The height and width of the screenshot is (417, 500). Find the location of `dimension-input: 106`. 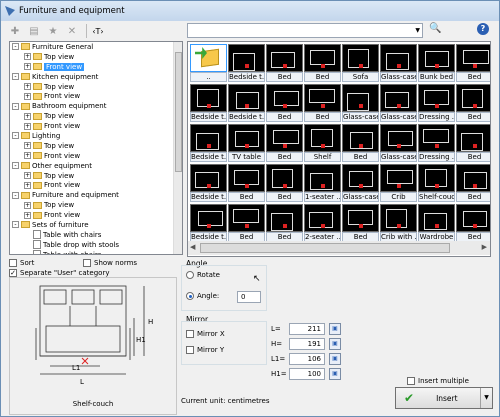

dimension-input: 106 is located at coordinates (307, 359).